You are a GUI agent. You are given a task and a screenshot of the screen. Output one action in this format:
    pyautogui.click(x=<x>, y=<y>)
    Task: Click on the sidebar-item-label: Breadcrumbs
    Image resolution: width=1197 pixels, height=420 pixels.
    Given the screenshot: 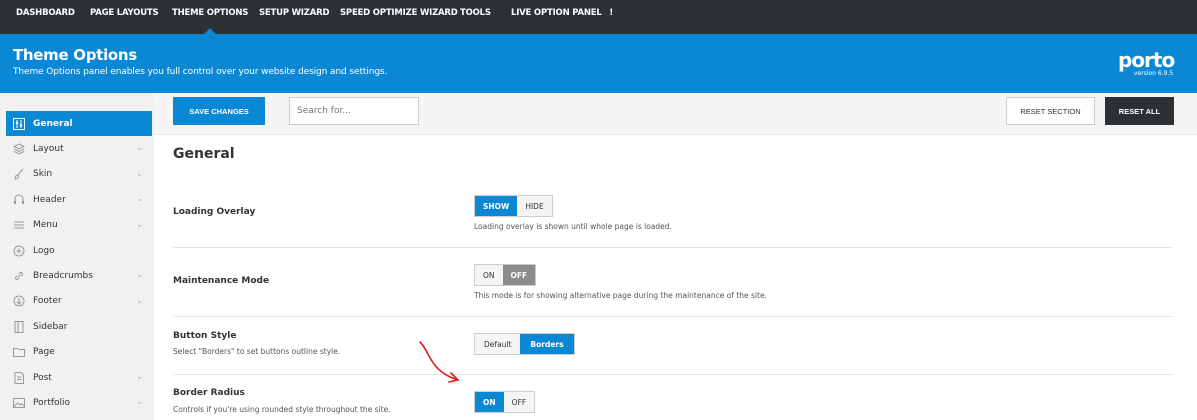 What is the action you would take?
    pyautogui.click(x=63, y=276)
    